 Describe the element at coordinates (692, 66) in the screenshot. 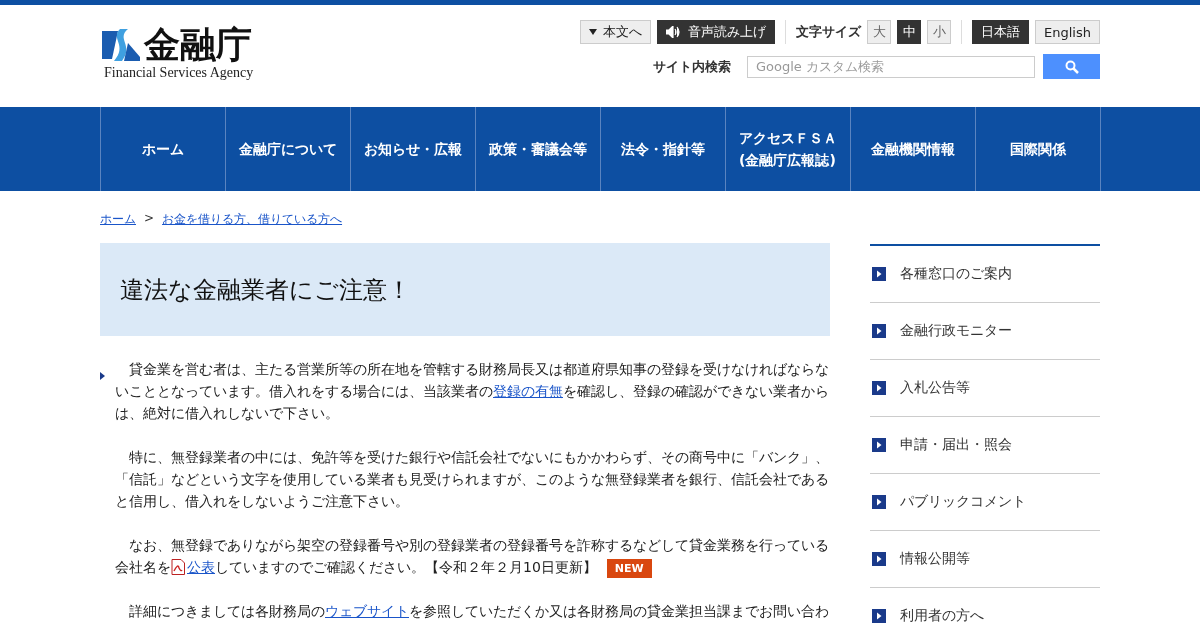

I see `search-label: サイト内検索` at that location.